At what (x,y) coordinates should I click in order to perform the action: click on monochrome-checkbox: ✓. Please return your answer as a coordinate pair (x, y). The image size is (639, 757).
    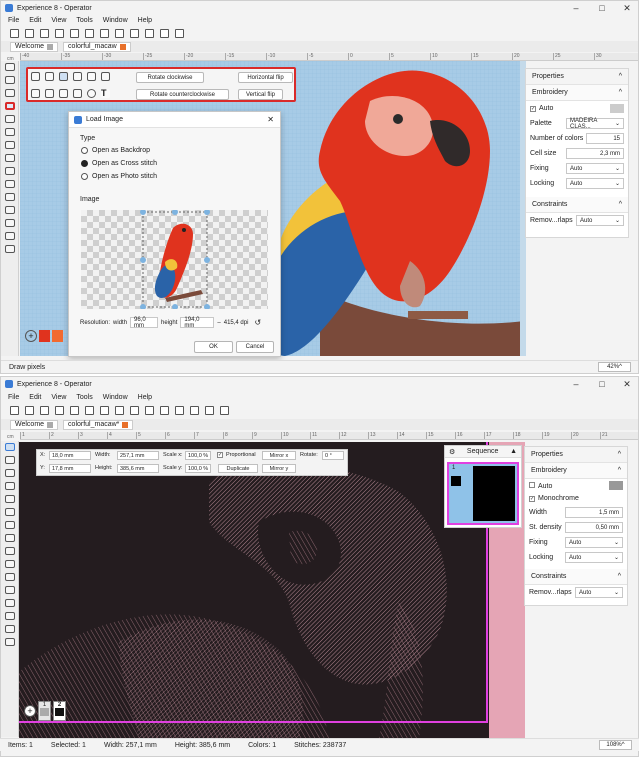
    Looking at the image, I should click on (532, 499).